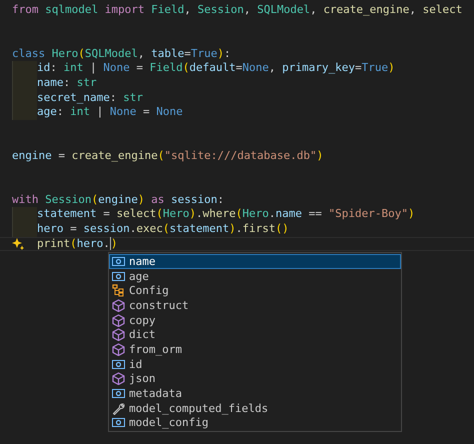 Image resolution: width=474 pixels, height=444 pixels. Describe the element at coordinates (163, 229) in the screenshot. I see `code-line: hero = session.exec(statement).first()` at that location.